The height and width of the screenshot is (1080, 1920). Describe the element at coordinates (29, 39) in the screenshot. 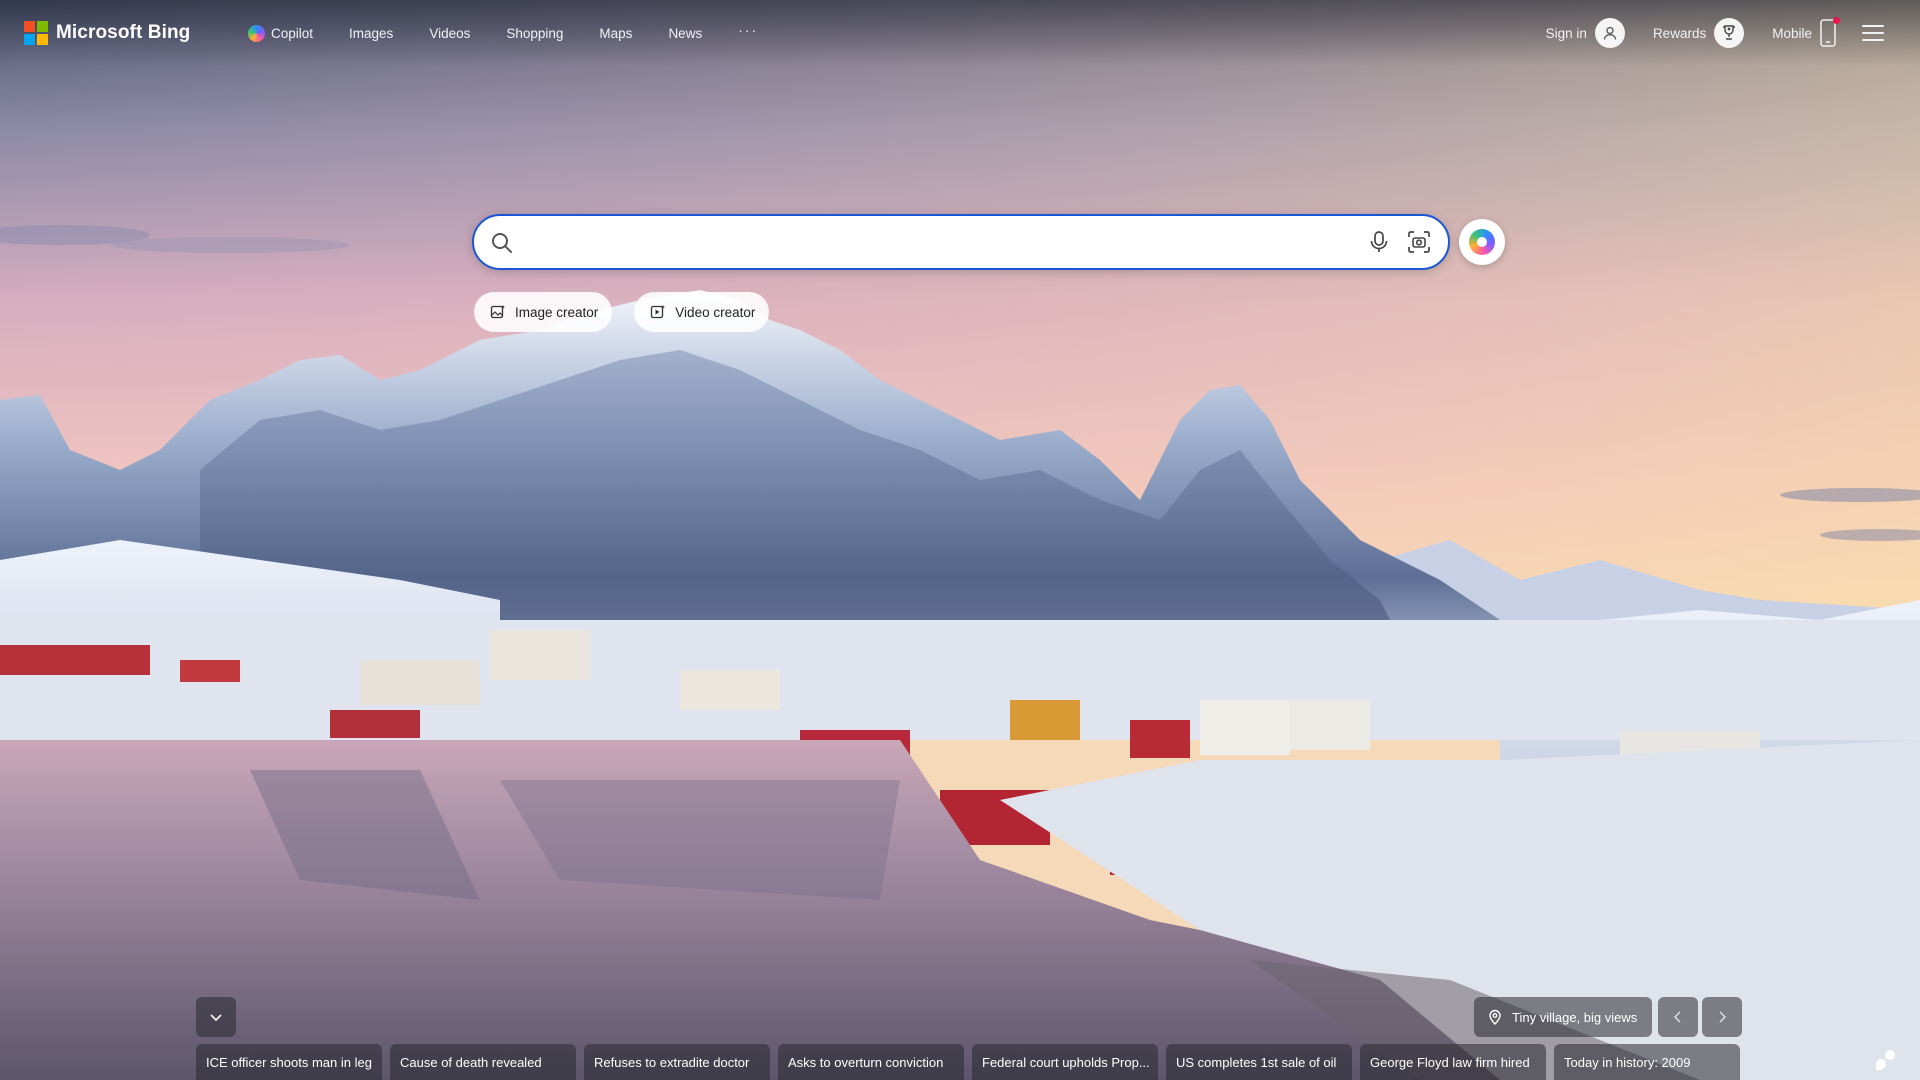

I see `logo-blue-square` at that location.